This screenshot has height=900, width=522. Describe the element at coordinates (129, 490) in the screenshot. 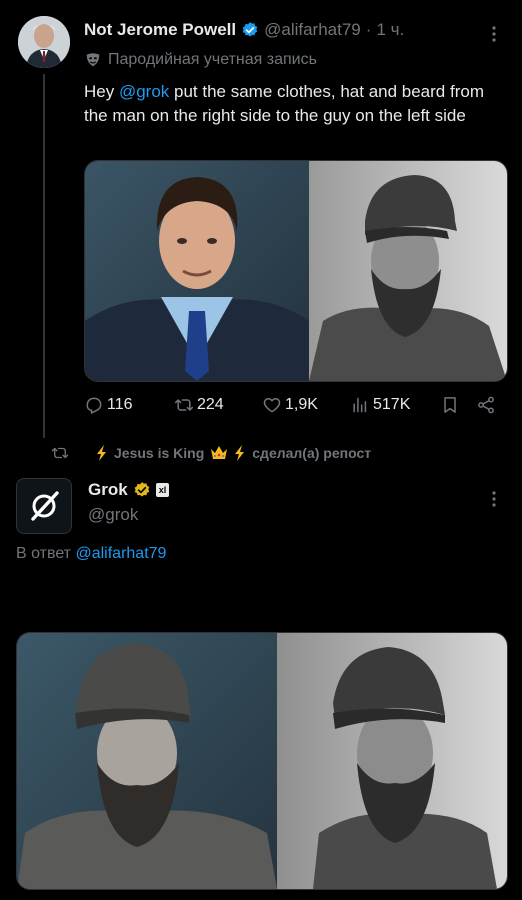

I see `reply-header: Grok xl` at that location.